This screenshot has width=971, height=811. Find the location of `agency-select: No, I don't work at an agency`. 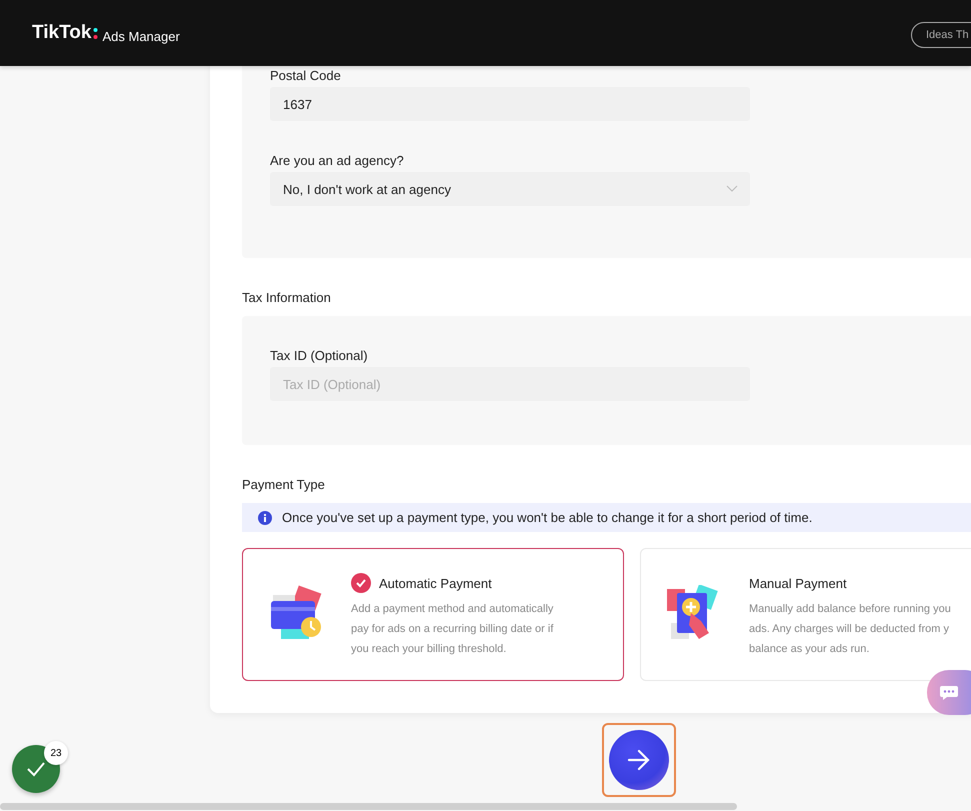

agency-select: No, I don't work at an agency is located at coordinates (510, 189).